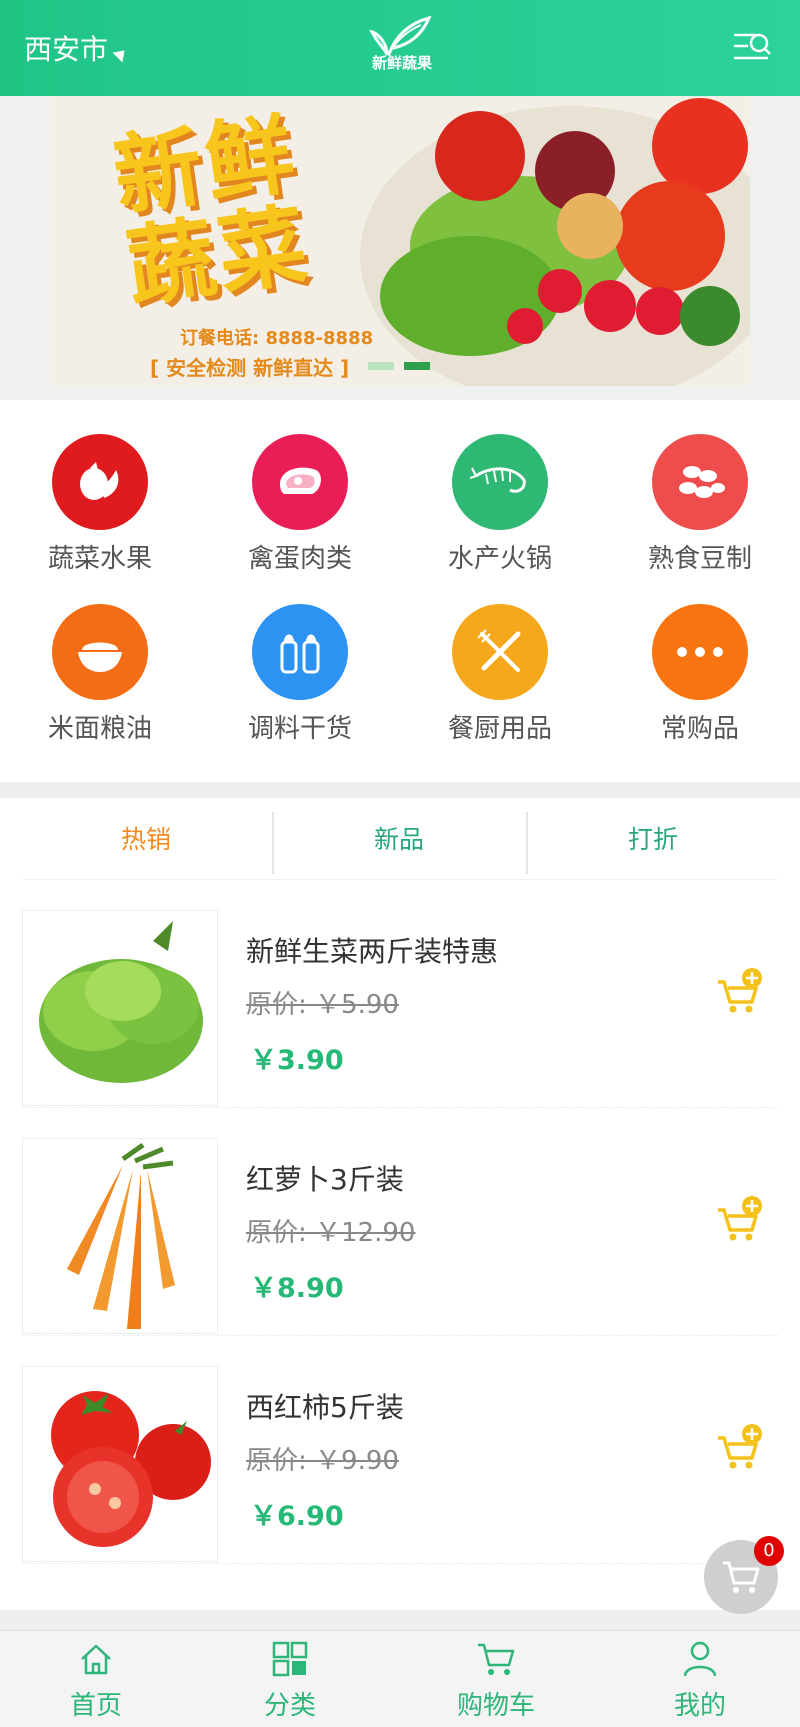 Image resolution: width=800 pixels, height=1727 pixels. I want to click on product-price: ￥6.90, so click(297, 1516).